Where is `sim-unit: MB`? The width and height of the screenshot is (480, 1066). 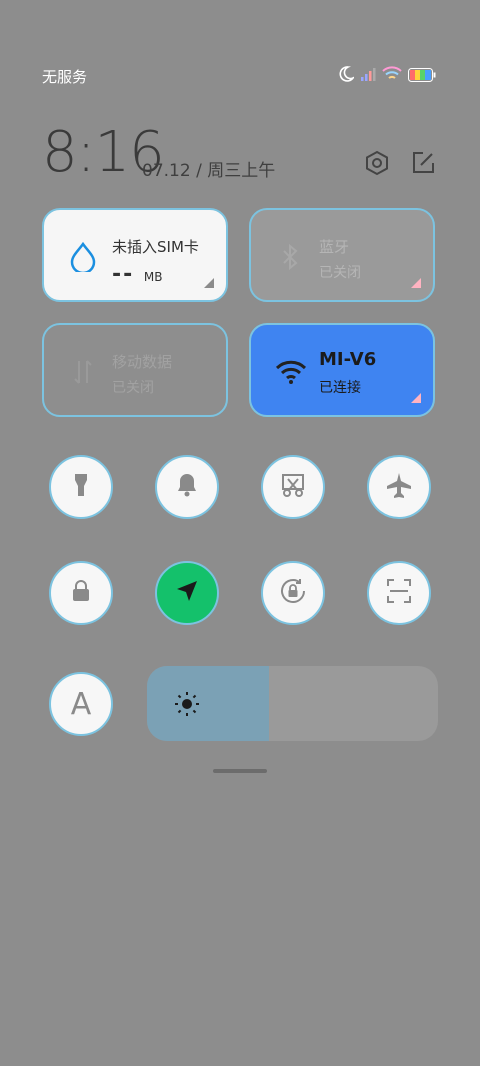
sim-unit: MB is located at coordinates (153, 277).